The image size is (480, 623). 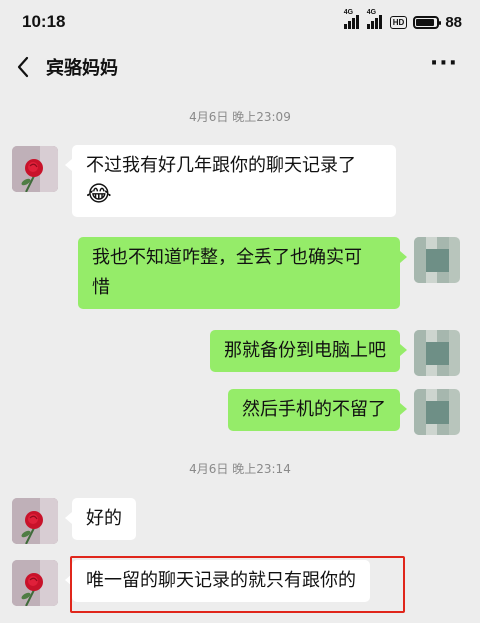 What do you see at coordinates (240, 67) in the screenshot?
I see `chat-header: 宾骆妈妈 ···` at bounding box center [240, 67].